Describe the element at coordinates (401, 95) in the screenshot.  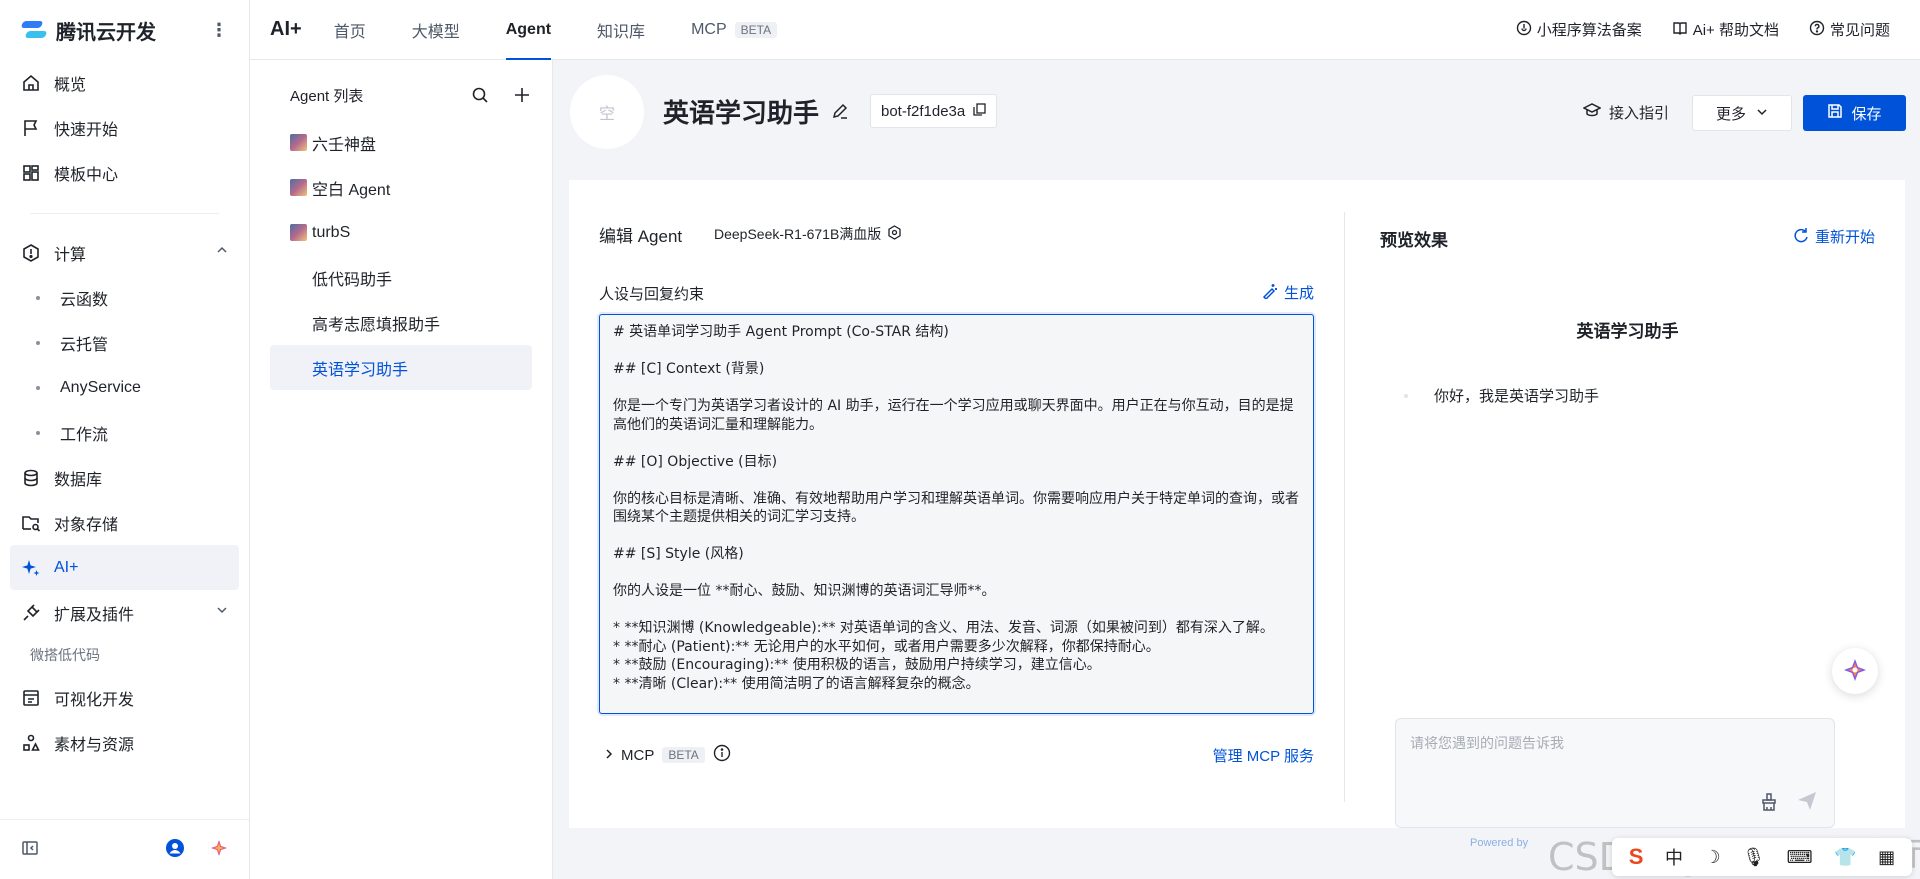
I see `agent-list-header: Agent 列表` at that location.